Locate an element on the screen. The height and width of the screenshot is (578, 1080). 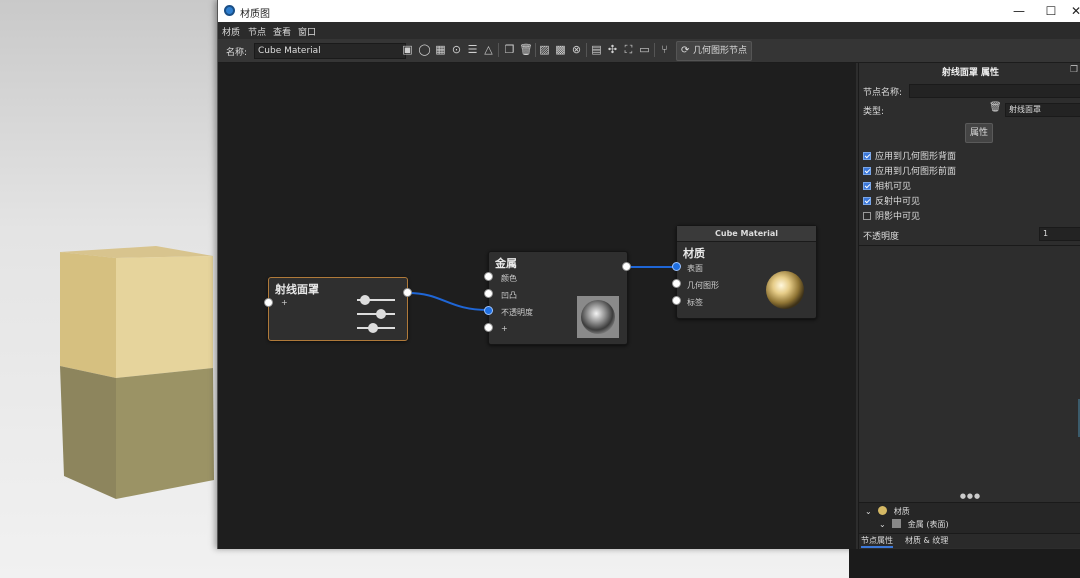
warning-icon: △ is located at coordinates (488, 49).